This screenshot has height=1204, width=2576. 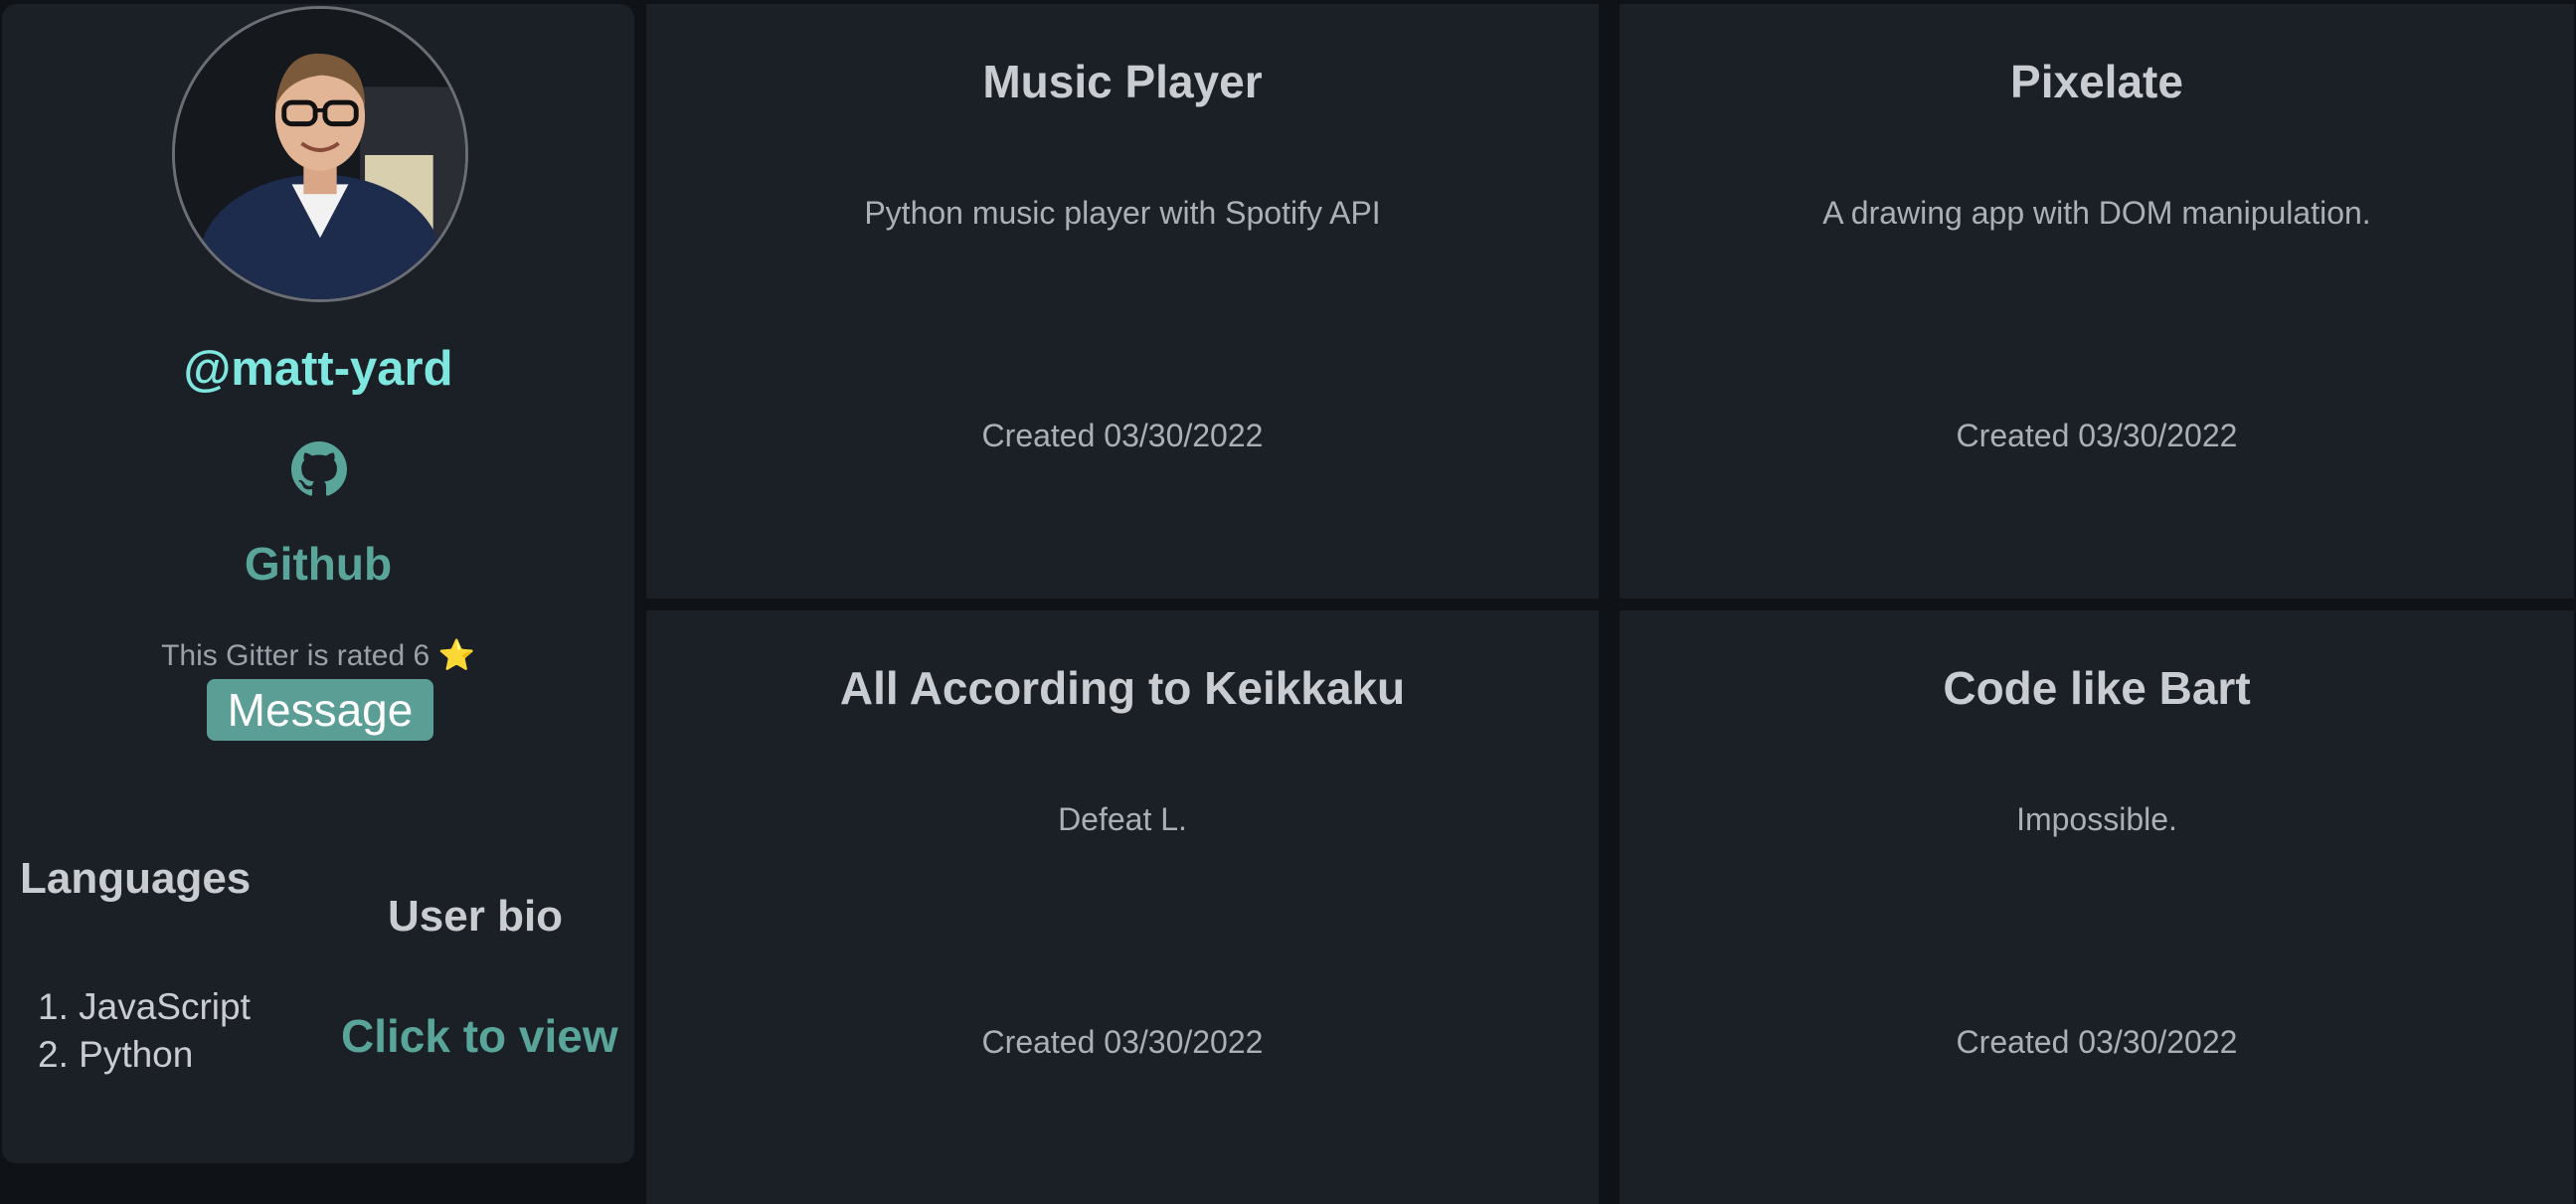 I want to click on project-description: Python music player with Spotify API, so click(x=1122, y=213).